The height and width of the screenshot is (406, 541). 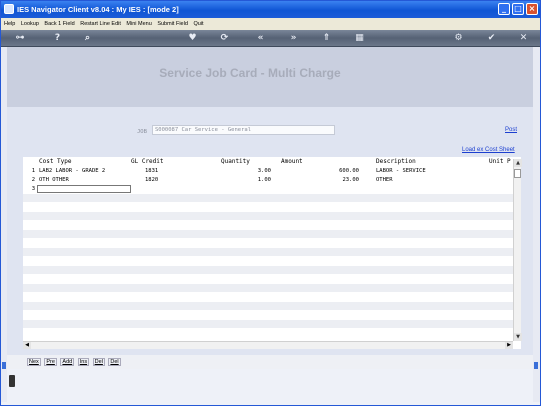 I want to click on grid-icon: ▦, so click(x=359, y=38).